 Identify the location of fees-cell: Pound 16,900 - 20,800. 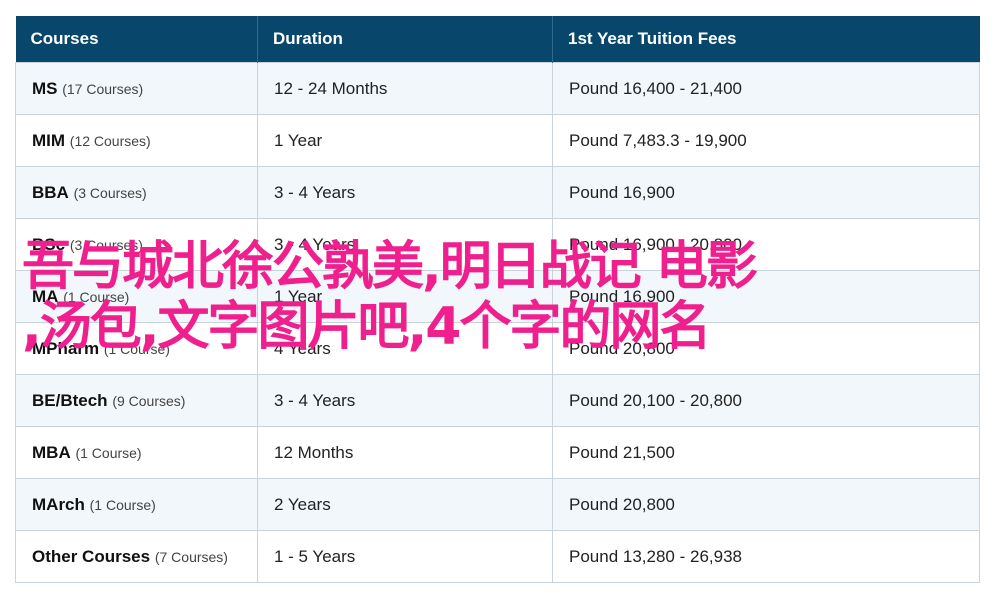
(766, 244).